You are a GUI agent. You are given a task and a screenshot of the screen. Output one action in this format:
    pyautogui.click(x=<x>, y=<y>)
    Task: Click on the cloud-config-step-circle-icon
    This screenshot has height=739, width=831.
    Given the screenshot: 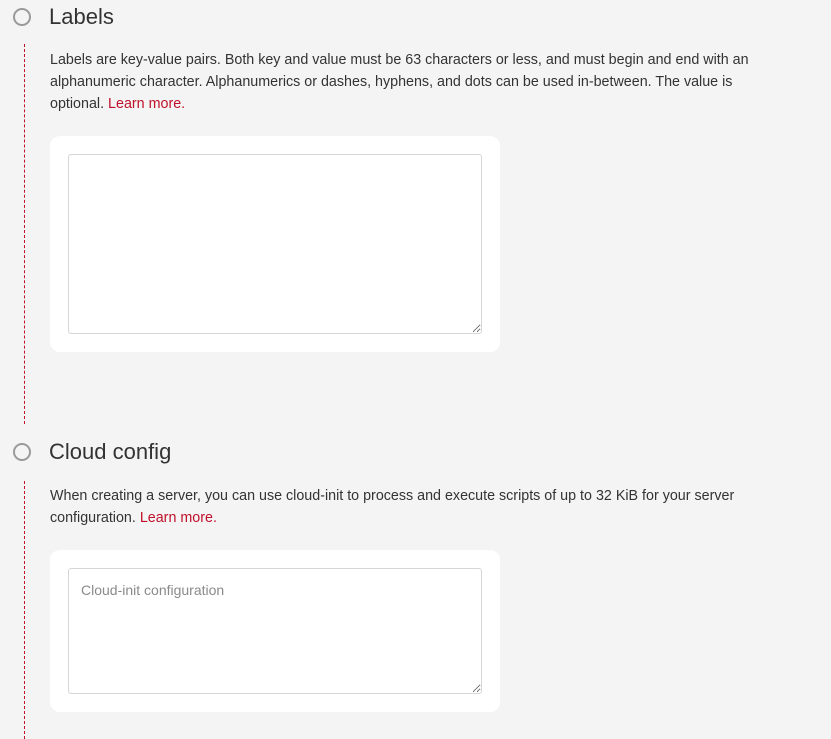 What is the action you would take?
    pyautogui.click(x=22, y=452)
    